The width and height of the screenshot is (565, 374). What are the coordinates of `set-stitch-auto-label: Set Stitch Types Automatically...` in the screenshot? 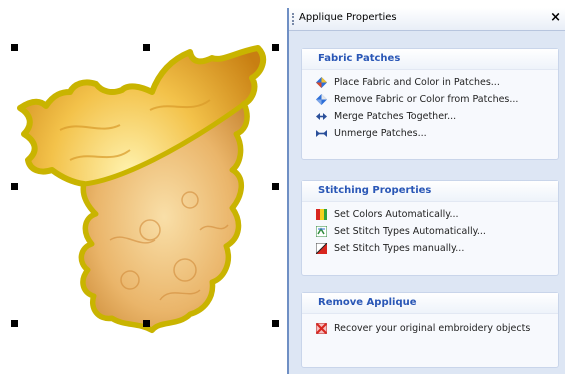 It's located at (410, 231).